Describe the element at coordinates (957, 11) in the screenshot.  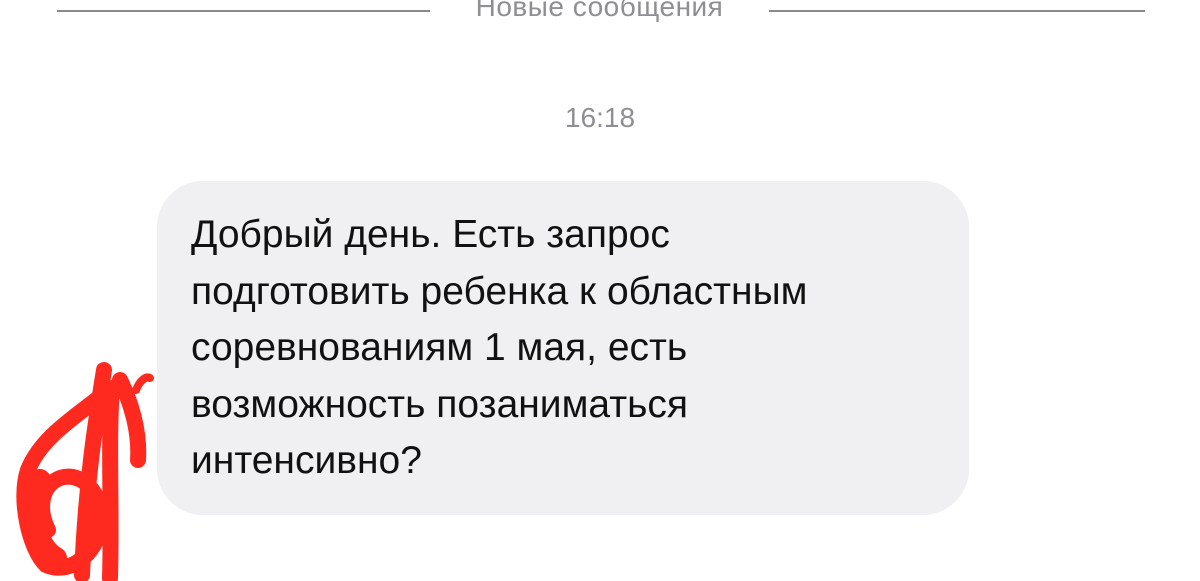
I see `divider-line-right` at that location.